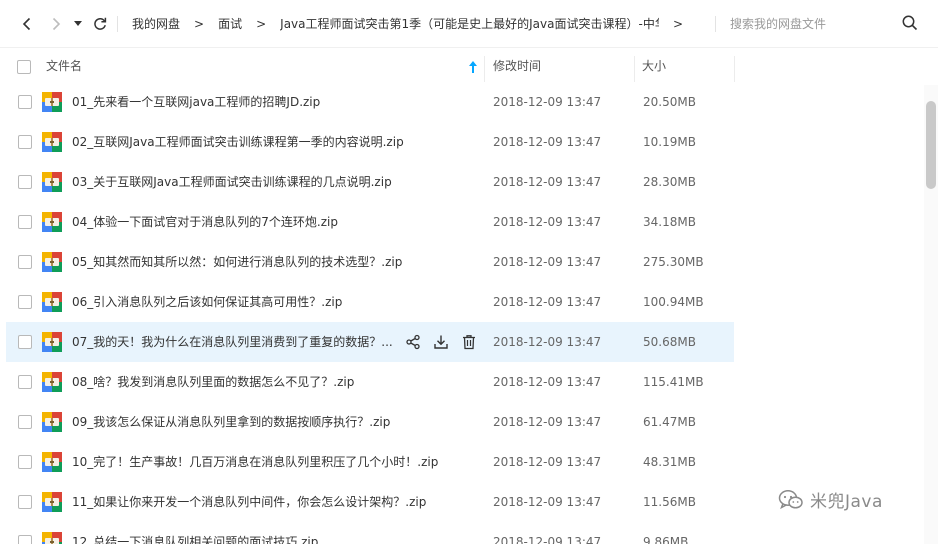 Image resolution: width=938 pixels, height=544 pixels. What do you see at coordinates (669, 422) in the screenshot?
I see `file-size: 61.47MB` at bounding box center [669, 422].